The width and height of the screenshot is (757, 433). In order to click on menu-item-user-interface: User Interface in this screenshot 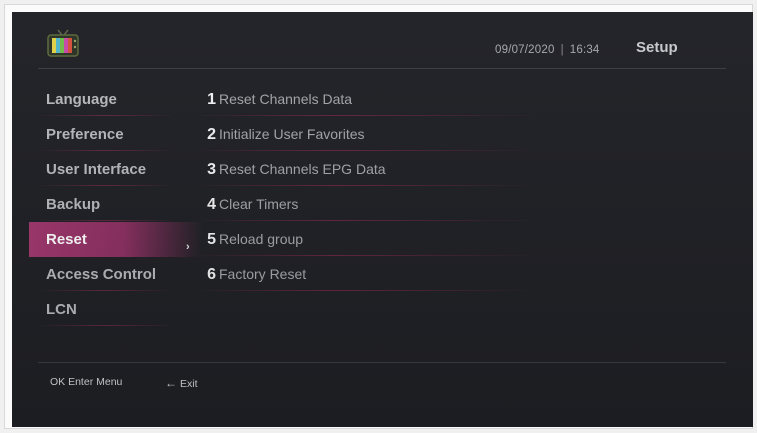, I will do `click(107, 169)`.